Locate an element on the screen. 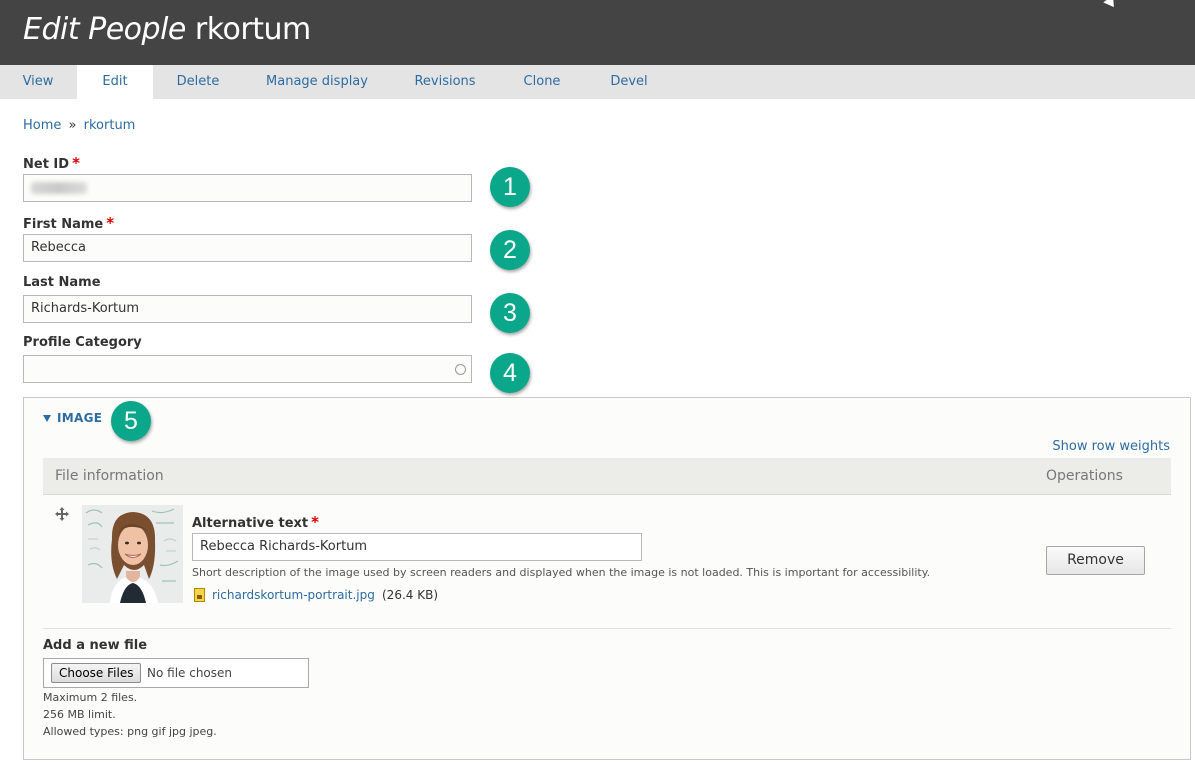 The image size is (1195, 762). callout-badge-5: 5 is located at coordinates (131, 421).